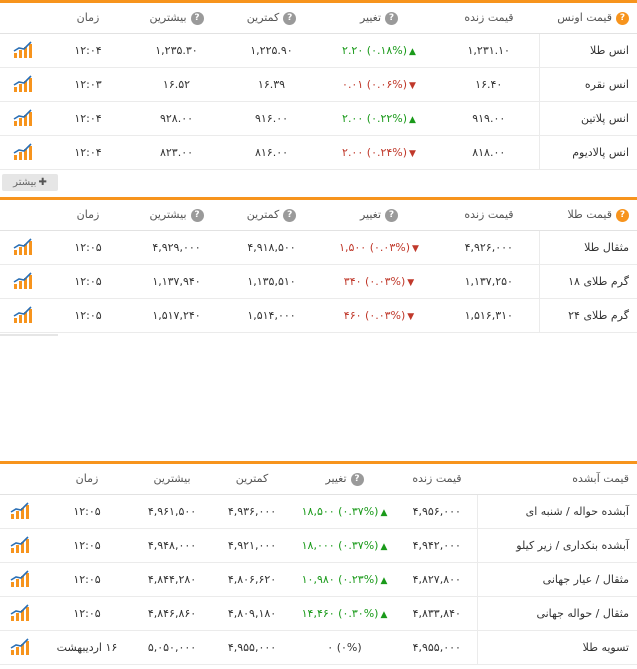 The width and height of the screenshot is (637, 669). What do you see at coordinates (176, 152) in the screenshot?
I see `row-high: ۸۲۳.۰۰` at bounding box center [176, 152].